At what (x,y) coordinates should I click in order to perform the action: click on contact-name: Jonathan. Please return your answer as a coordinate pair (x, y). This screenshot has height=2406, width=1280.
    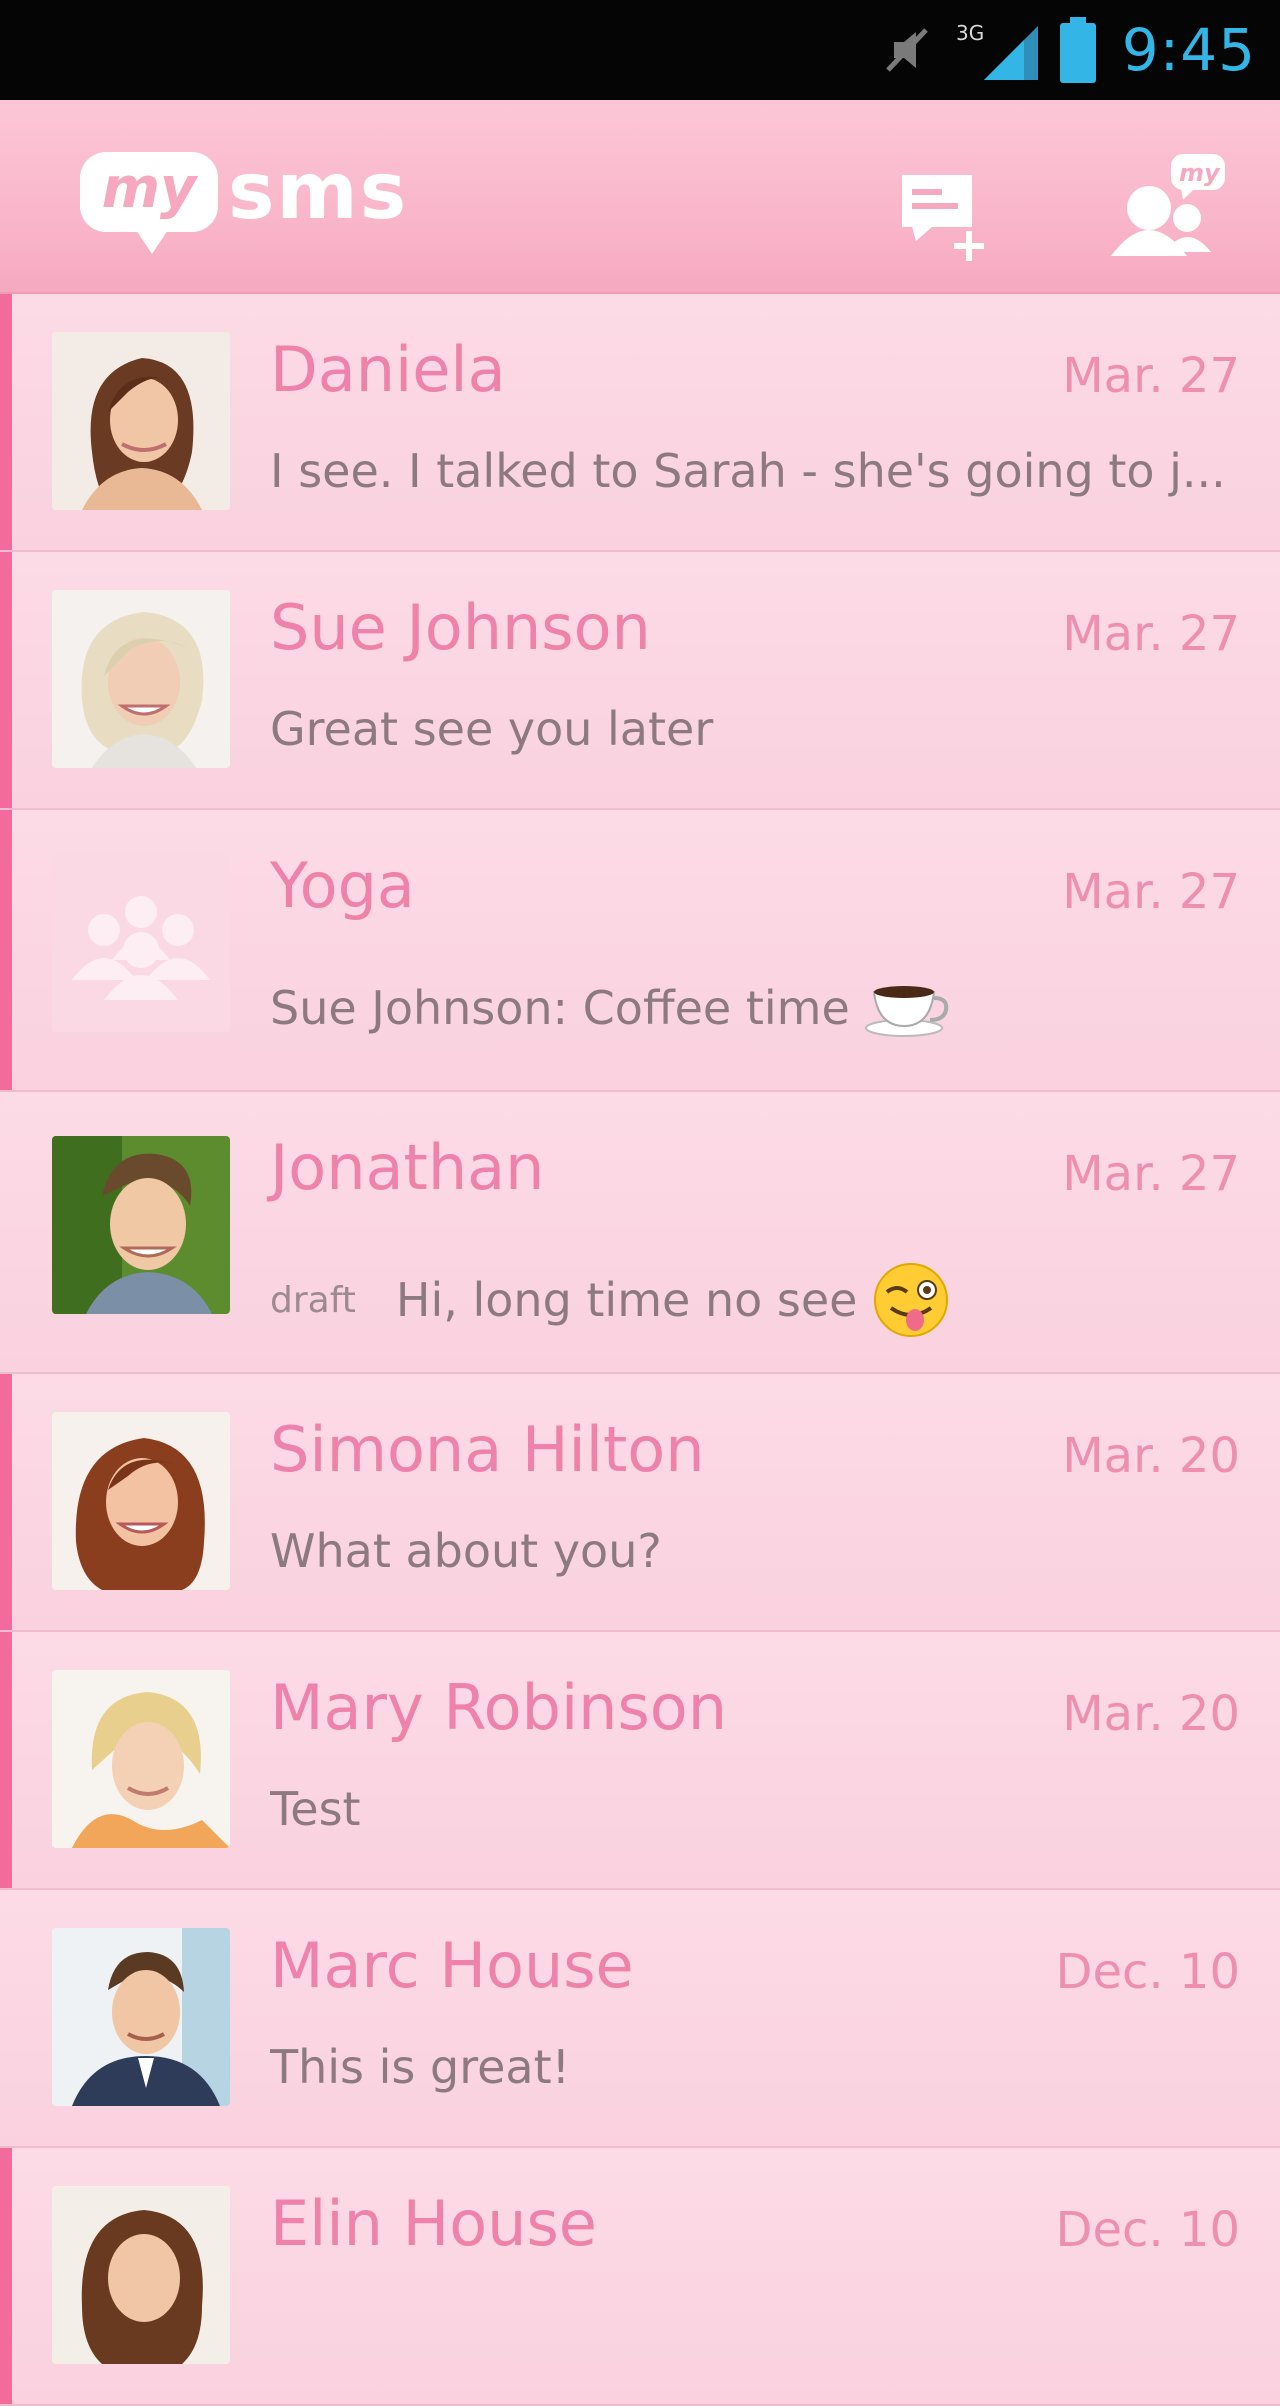
    Looking at the image, I should click on (407, 1167).